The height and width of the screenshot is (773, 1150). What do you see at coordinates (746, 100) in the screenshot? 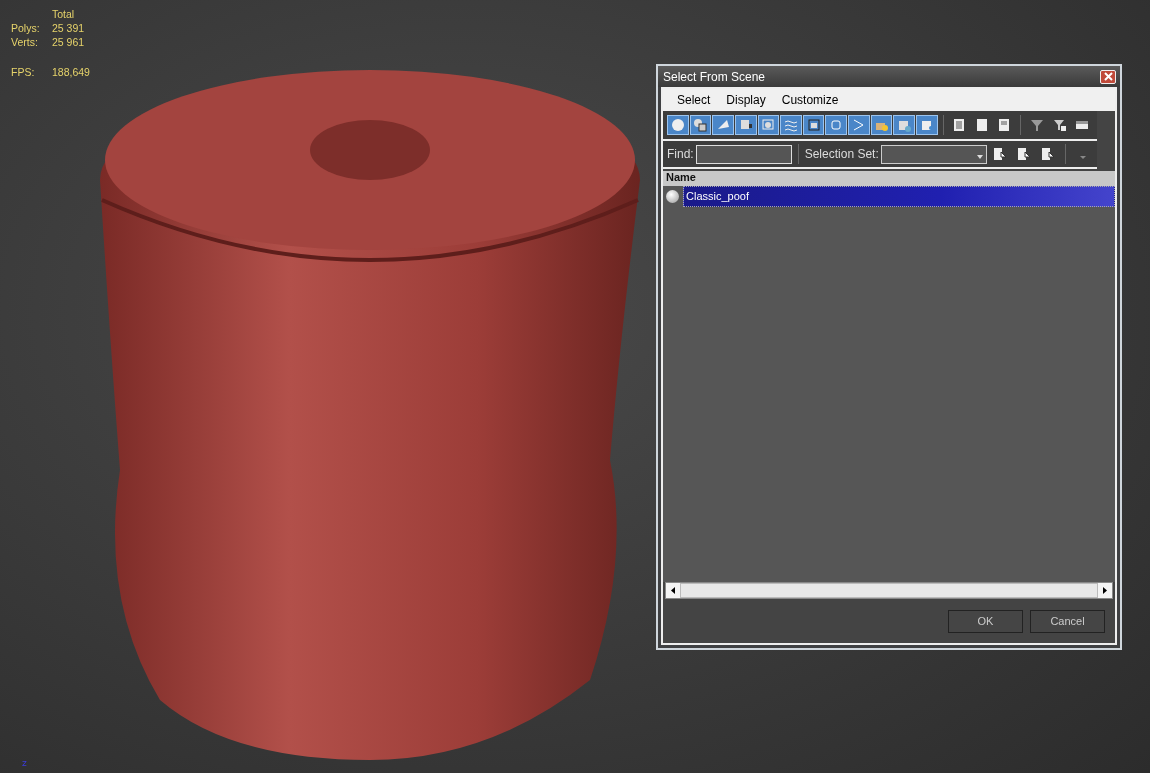
I see `menu-item: Display` at bounding box center [746, 100].